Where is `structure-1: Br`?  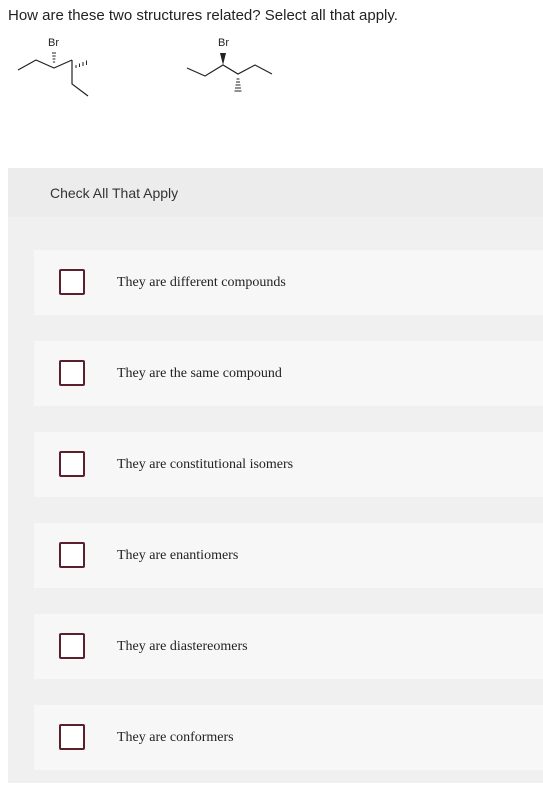
structure-1: Br is located at coordinates (53, 67).